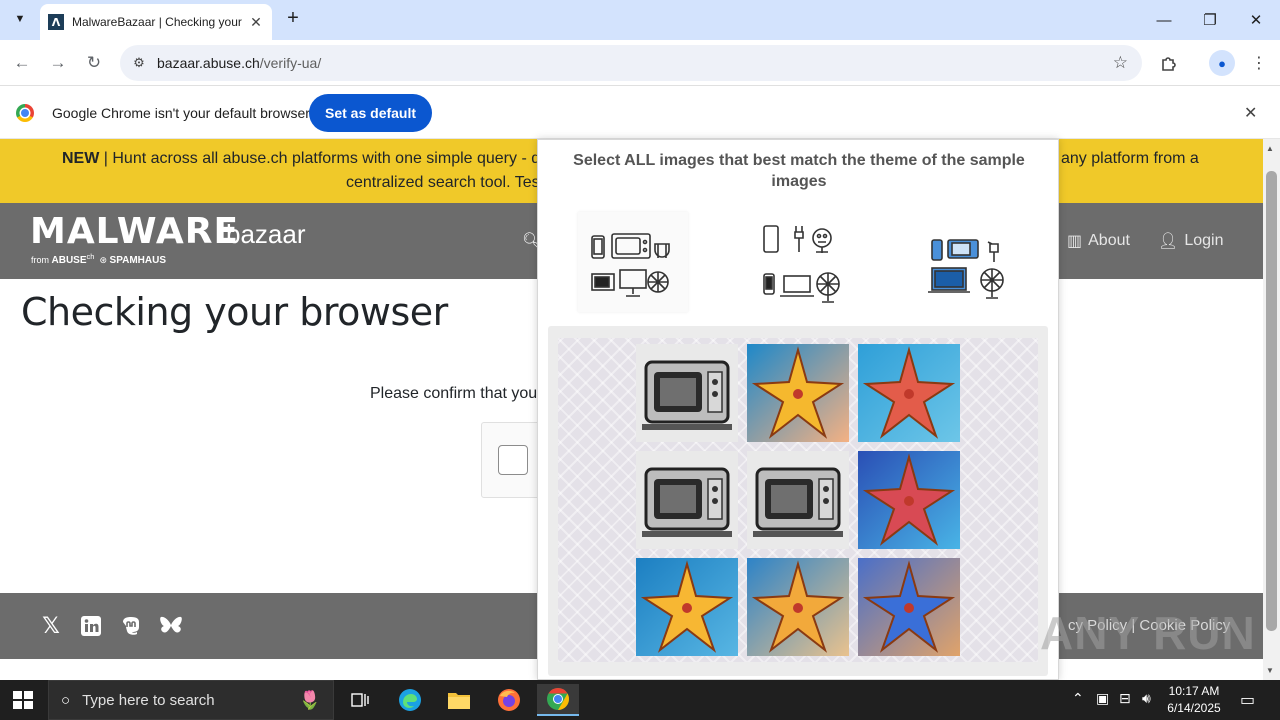 The image size is (1280, 720). I want to click on search-icon: ○, so click(66, 700).